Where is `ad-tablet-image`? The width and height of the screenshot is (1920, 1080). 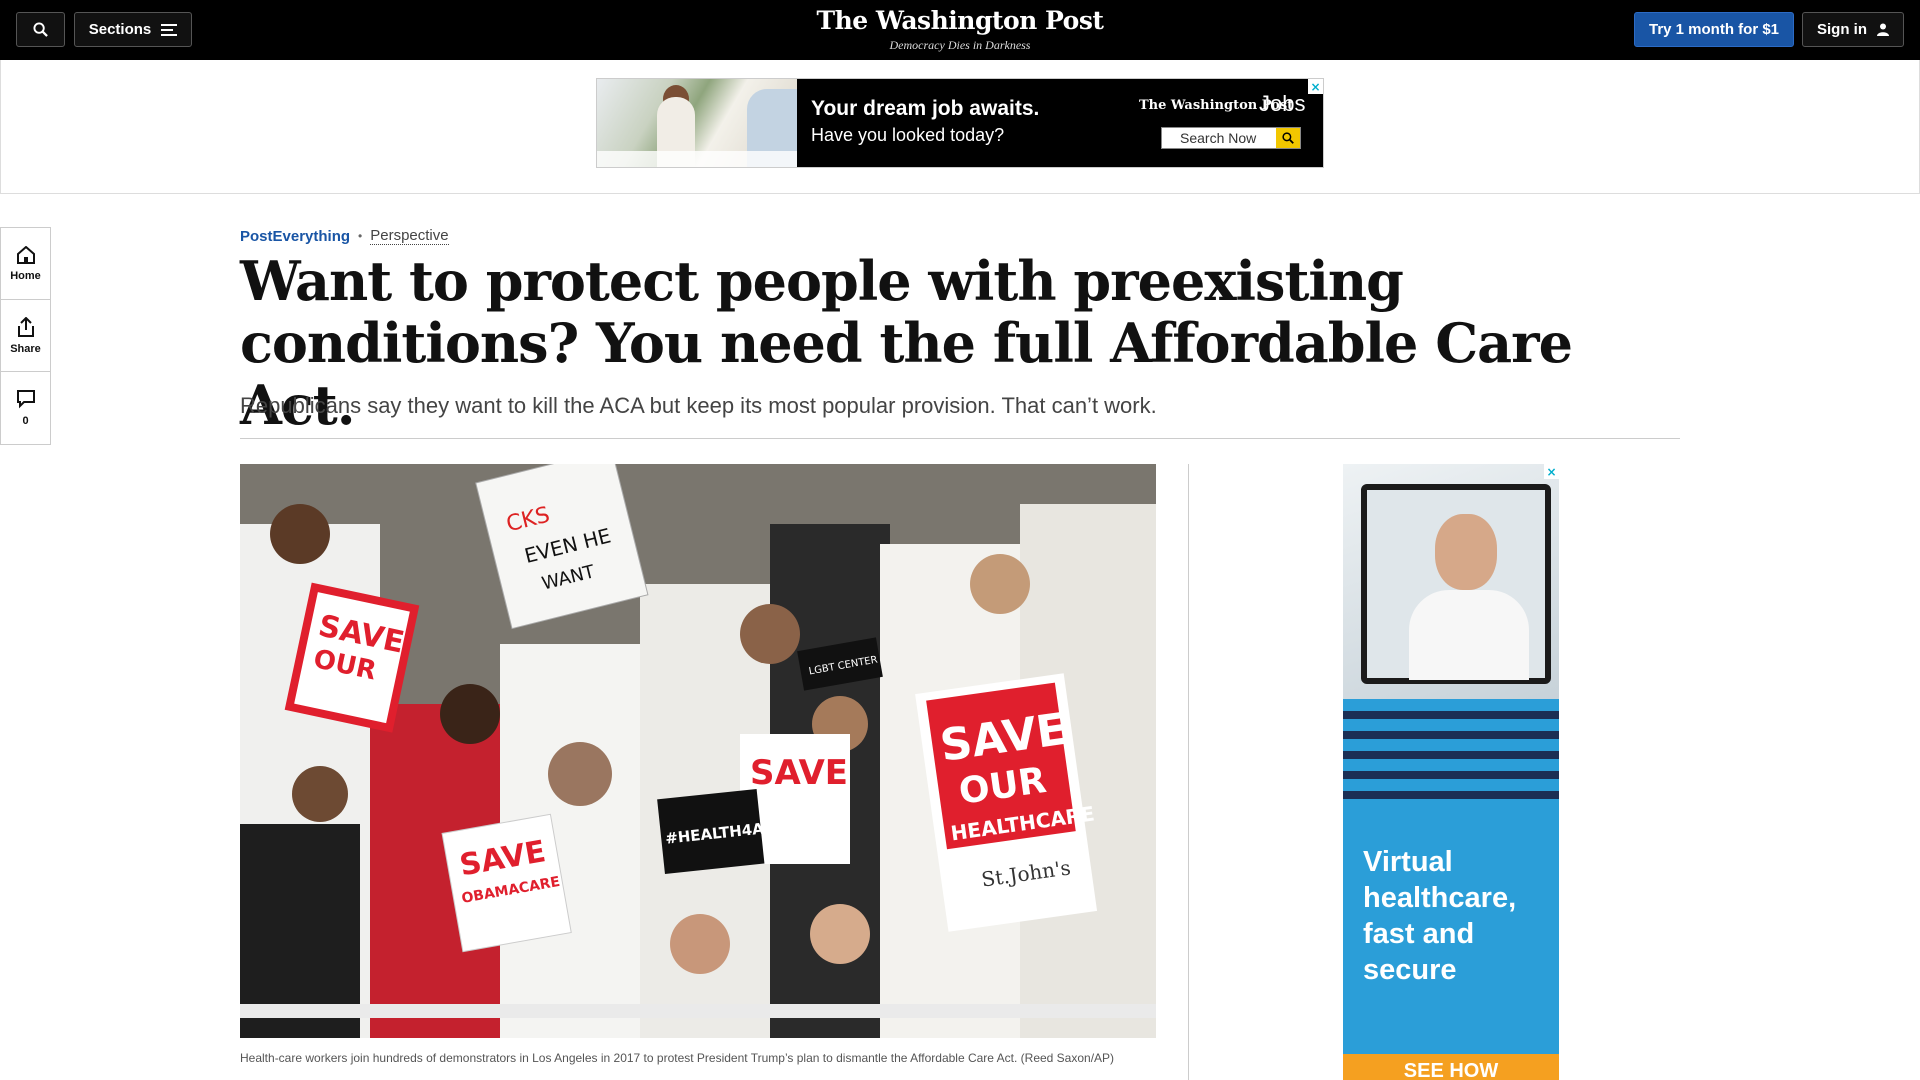 ad-tablet-image is located at coordinates (1451, 581).